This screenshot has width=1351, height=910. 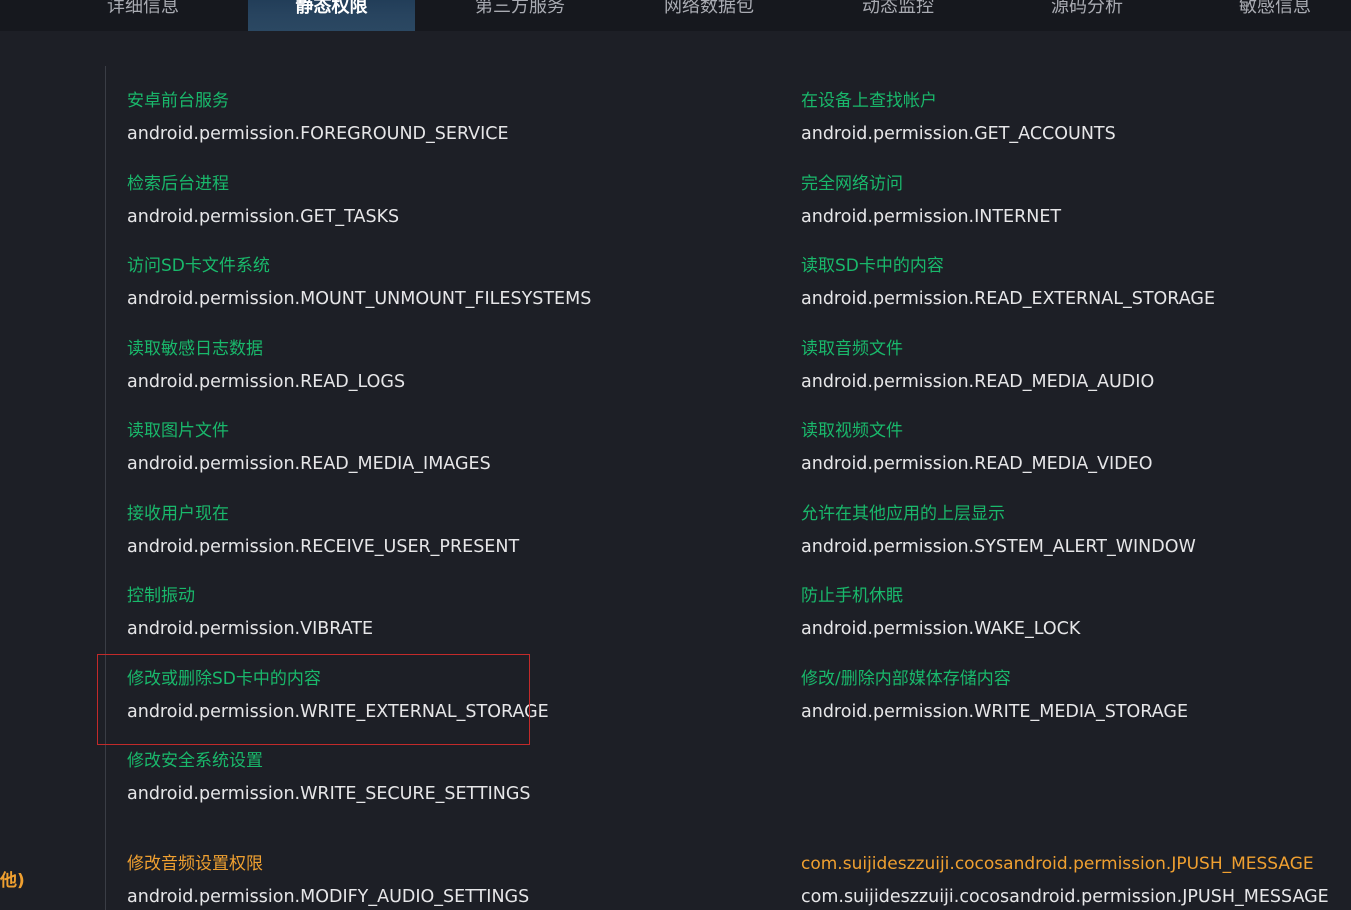 What do you see at coordinates (266, 382) in the screenshot?
I see `permission-id: android.permission.READ_LOGS` at bounding box center [266, 382].